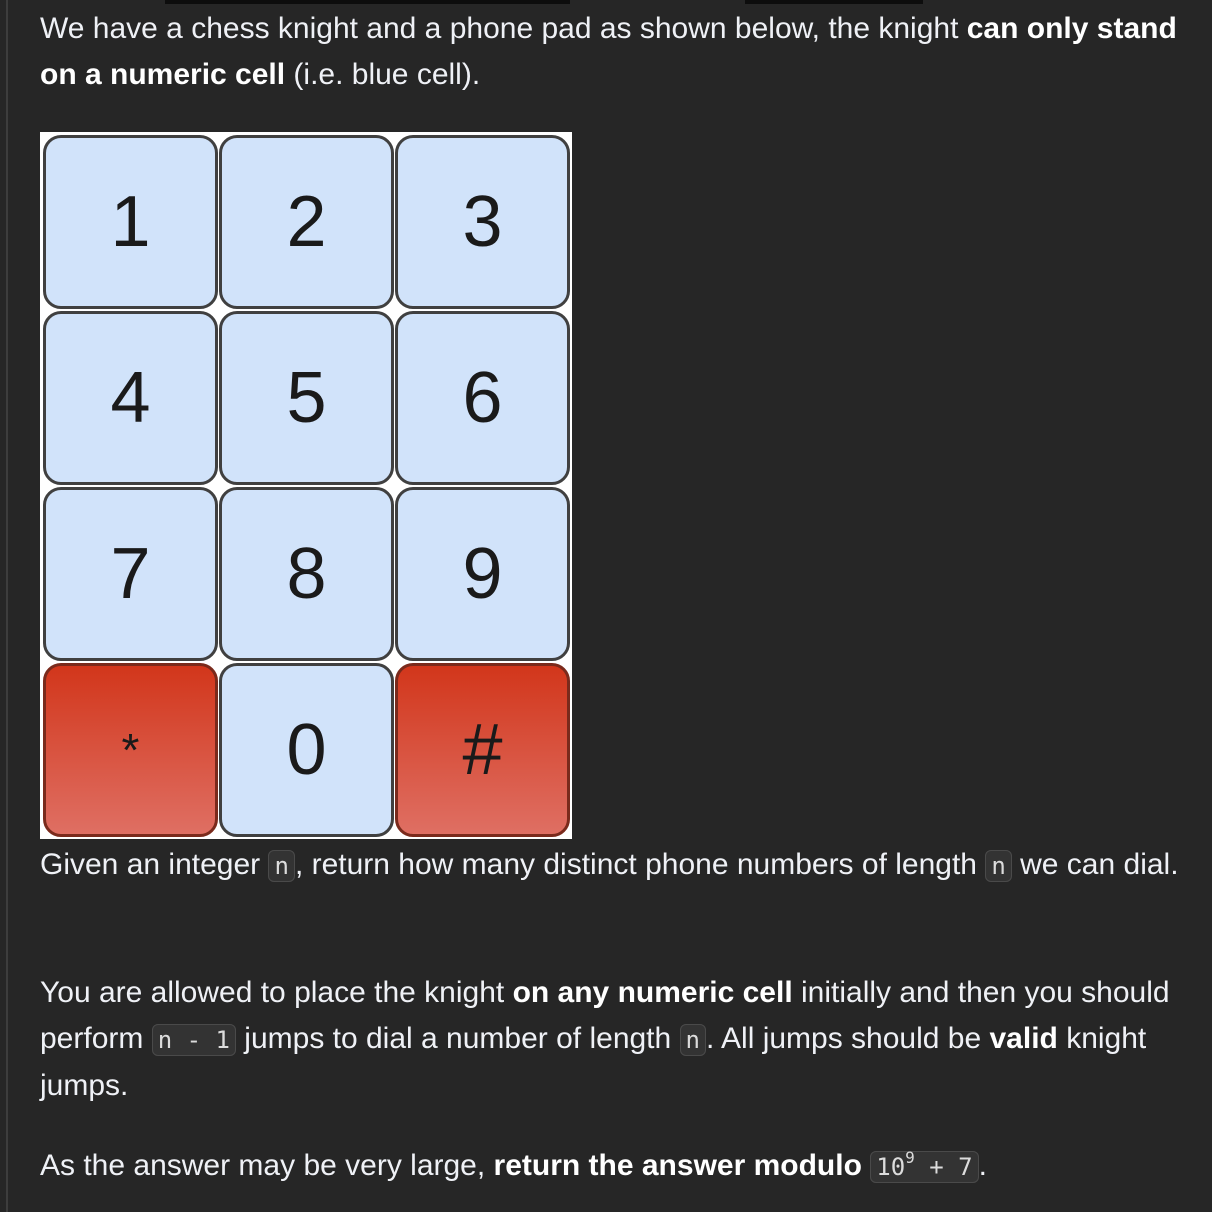  I want to click on key-5: 5, so click(306, 398).